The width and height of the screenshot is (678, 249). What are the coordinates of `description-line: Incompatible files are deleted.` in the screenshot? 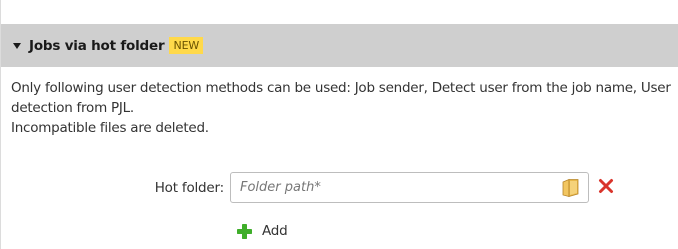 It's located at (110, 128).